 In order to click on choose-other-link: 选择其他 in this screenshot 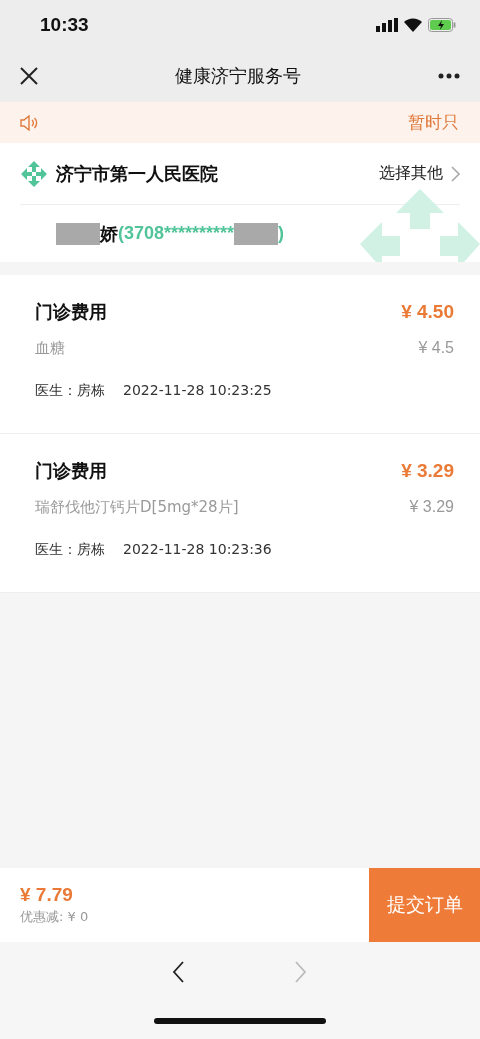, I will do `click(419, 173)`.